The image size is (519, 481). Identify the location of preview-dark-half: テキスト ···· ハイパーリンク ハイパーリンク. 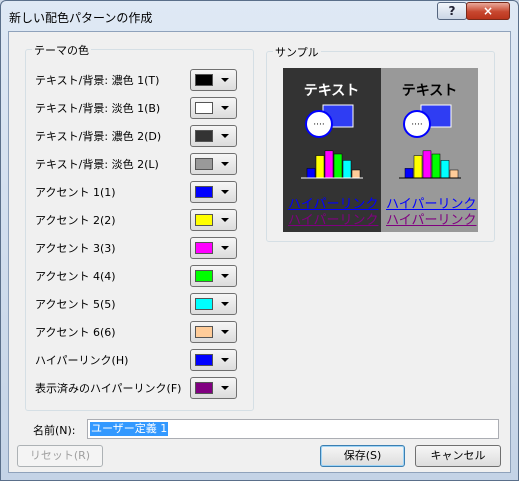
(332, 150).